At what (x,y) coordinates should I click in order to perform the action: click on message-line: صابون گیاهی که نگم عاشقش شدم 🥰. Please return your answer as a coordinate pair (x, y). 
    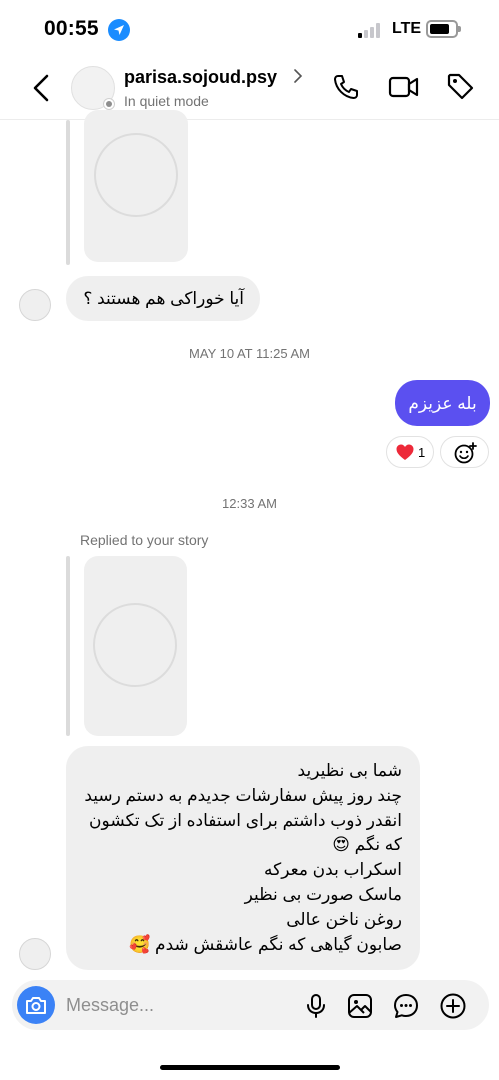
    Looking at the image, I should click on (265, 944).